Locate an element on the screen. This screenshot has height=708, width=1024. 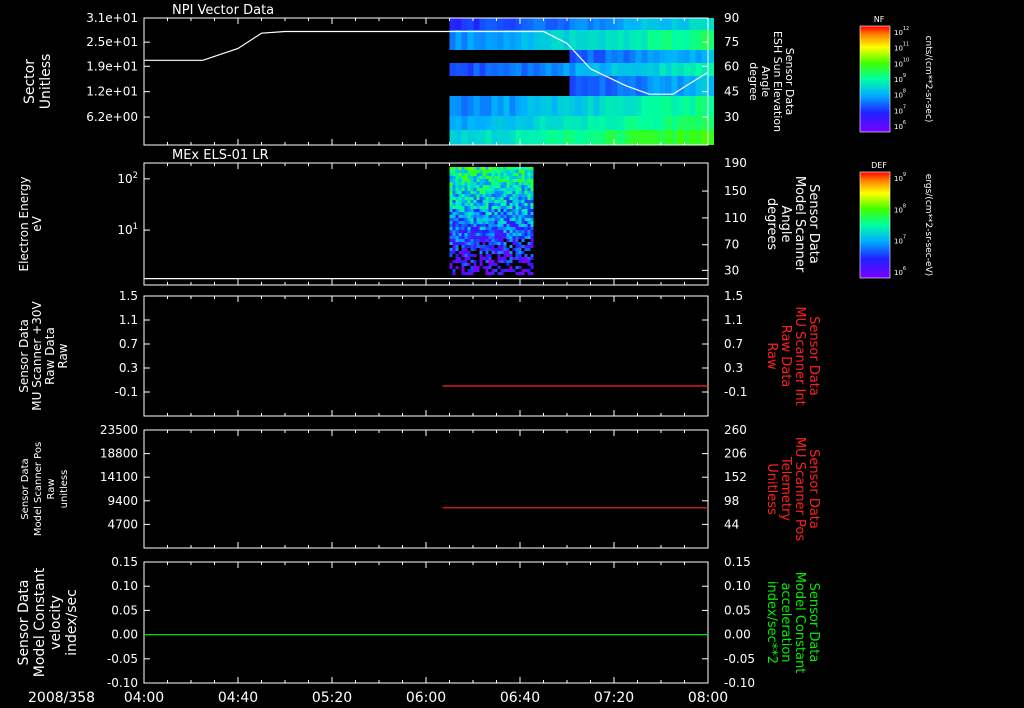
colorbar-tick-label: 108 is located at coordinates (900, 94).